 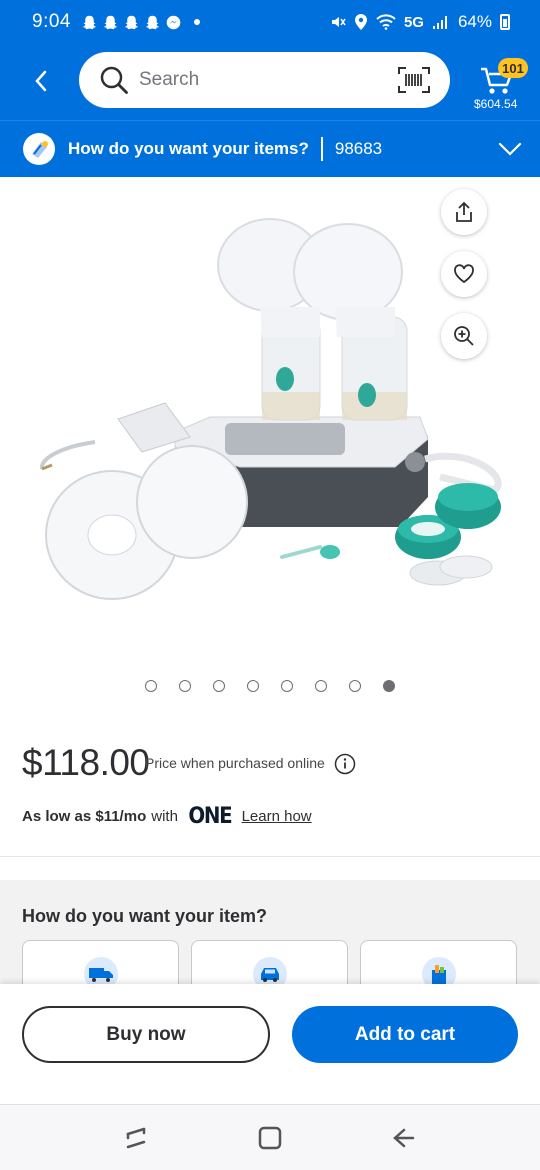 What do you see at coordinates (235, 763) in the screenshot?
I see `price-note: Price when purchased online` at bounding box center [235, 763].